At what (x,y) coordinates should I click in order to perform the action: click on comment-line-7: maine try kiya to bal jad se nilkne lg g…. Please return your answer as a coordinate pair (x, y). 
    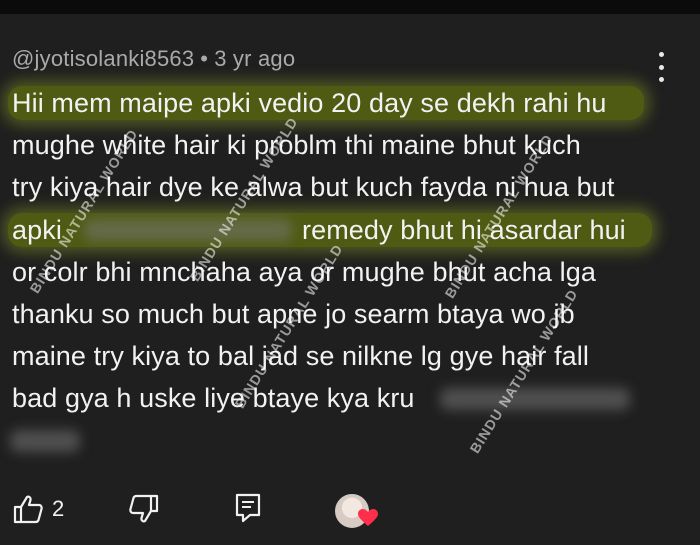
    Looking at the image, I should click on (300, 356).